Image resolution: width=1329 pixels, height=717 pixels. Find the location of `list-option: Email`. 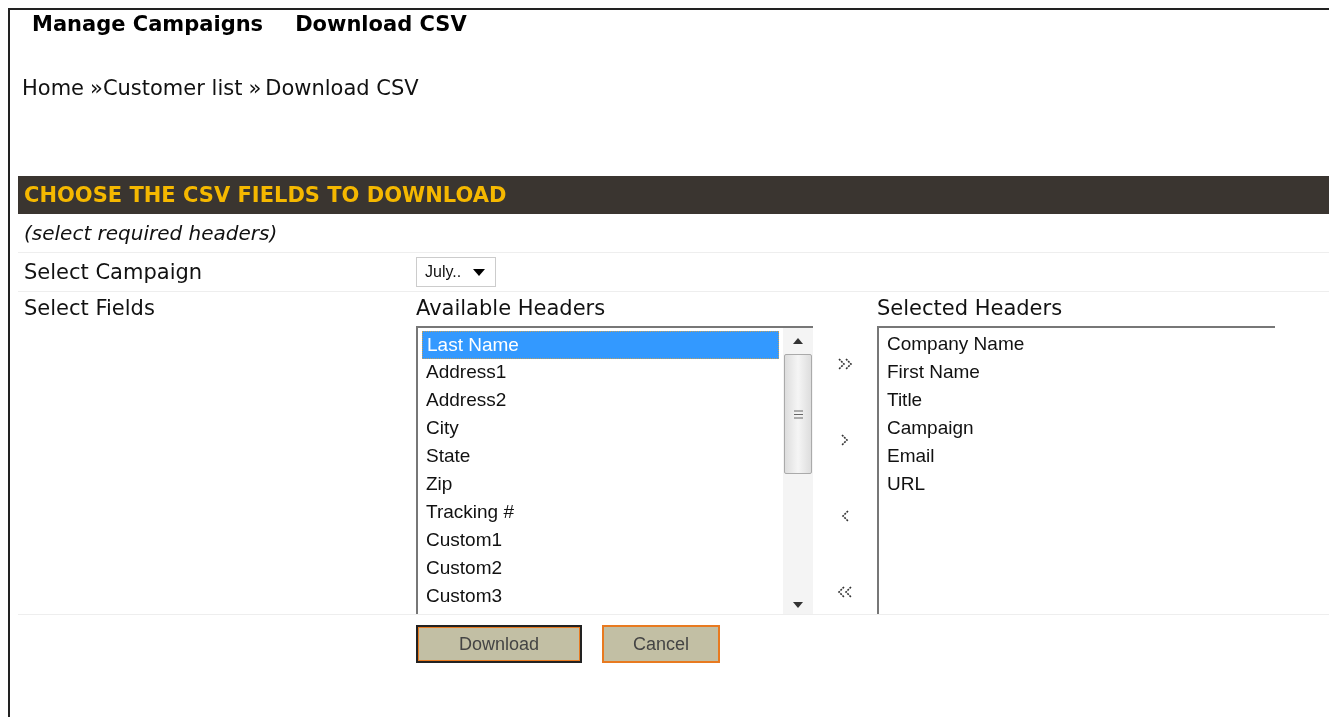

list-option: Email is located at coordinates (1077, 457).